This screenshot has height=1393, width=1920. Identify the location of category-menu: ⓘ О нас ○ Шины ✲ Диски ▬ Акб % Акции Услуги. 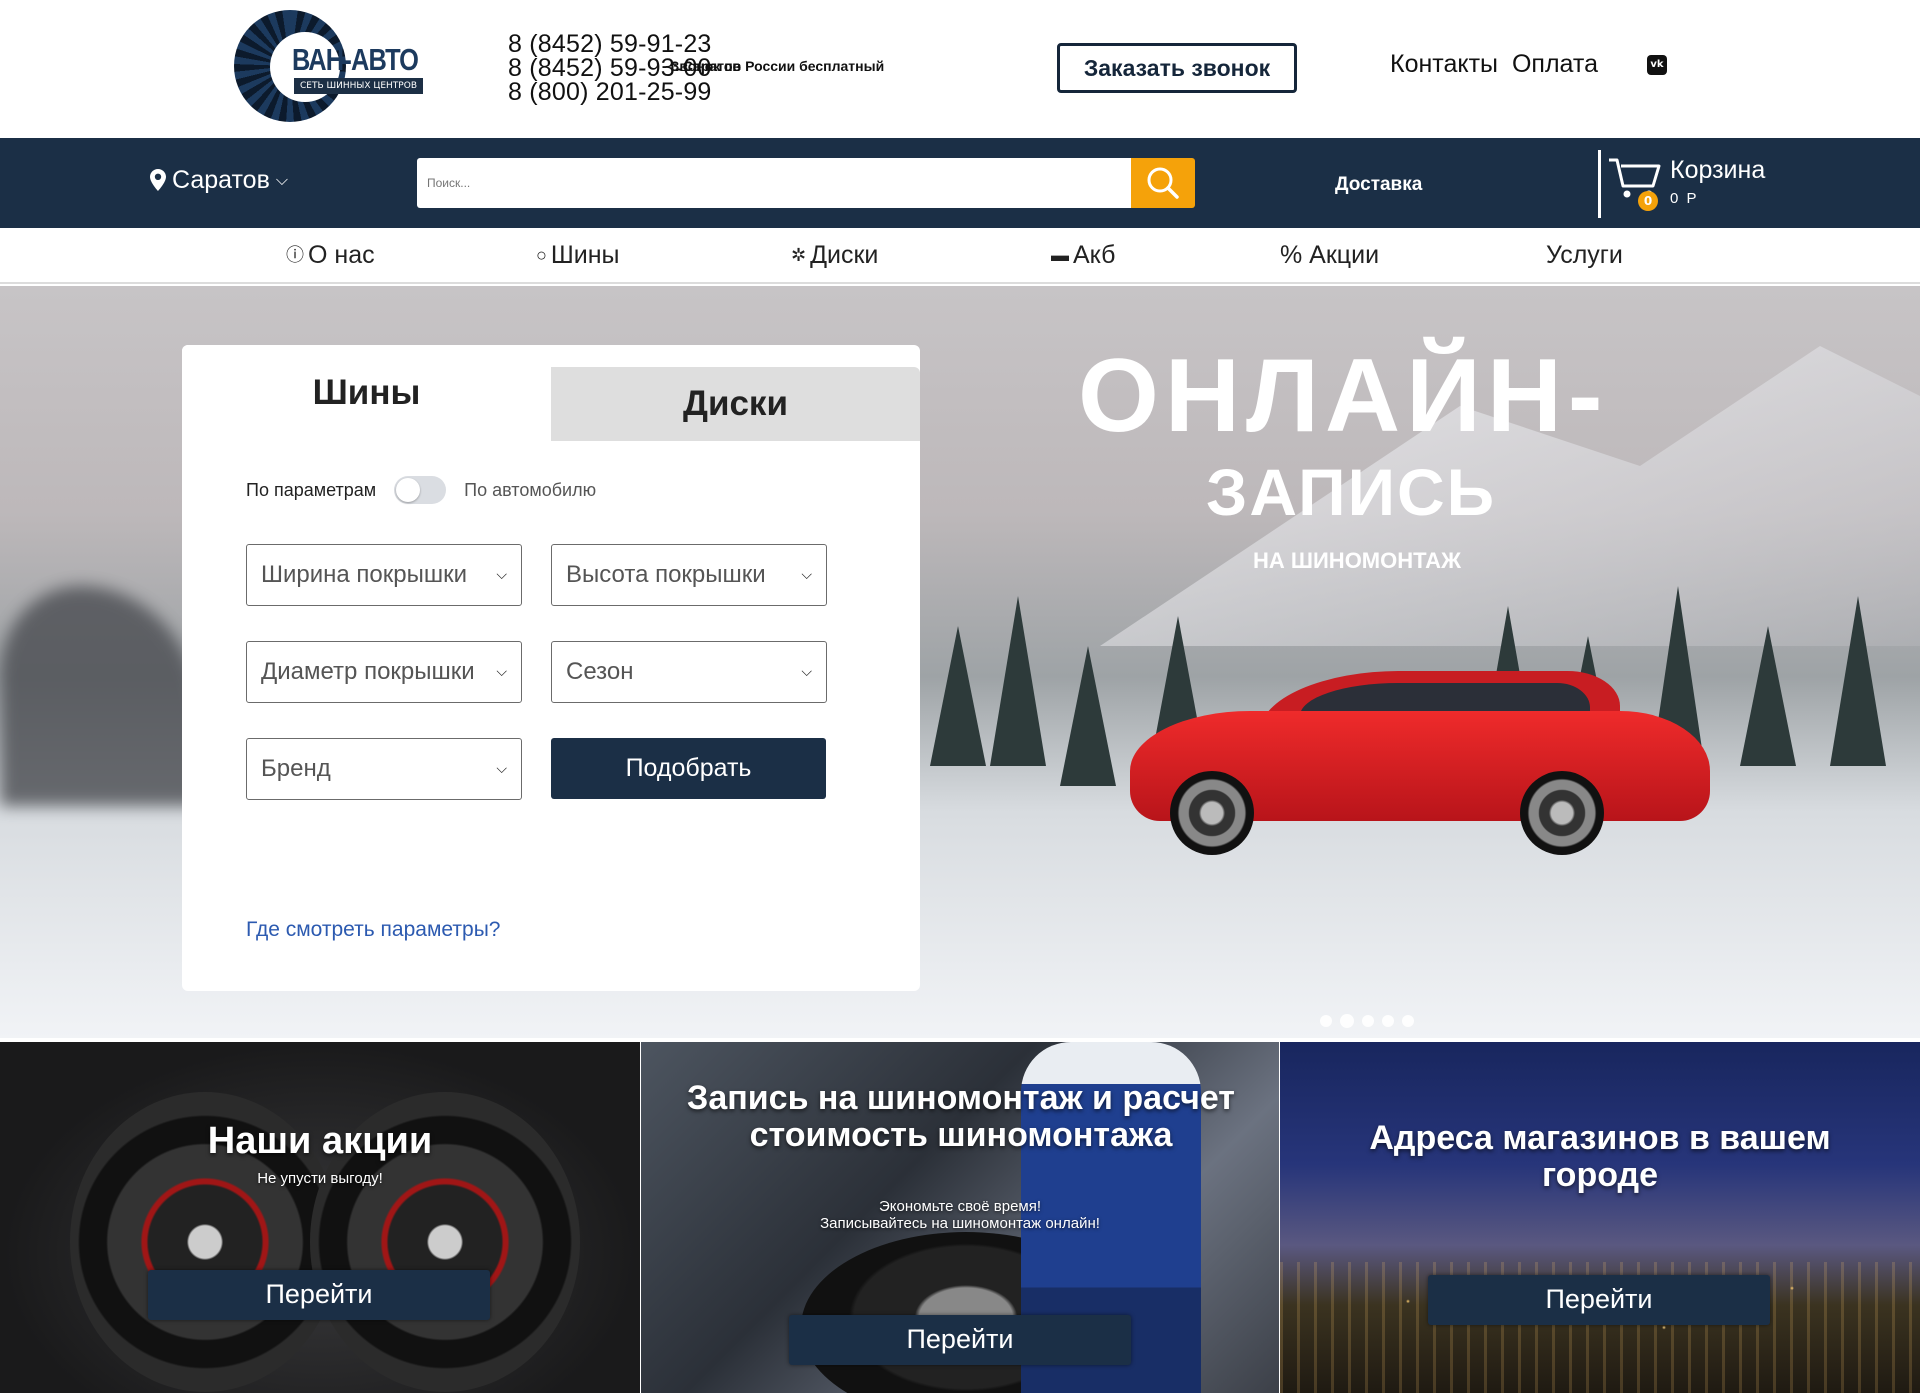
(960, 256).